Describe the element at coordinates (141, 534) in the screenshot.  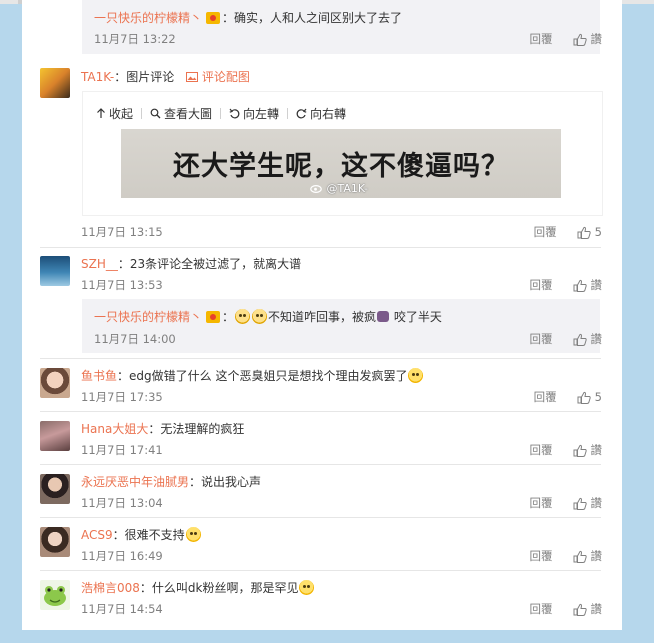
I see `comment-text: ACS9：很难不支持` at that location.